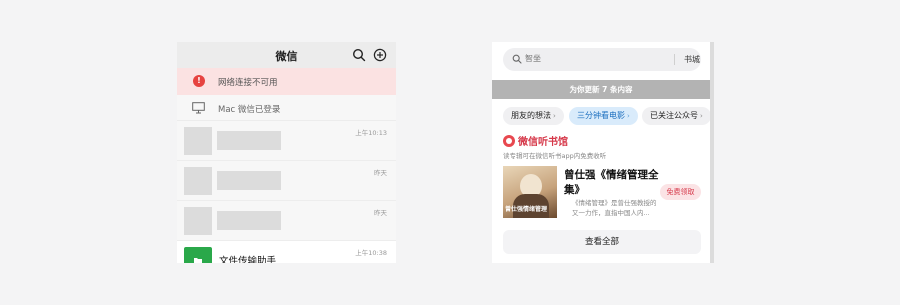  I want to click on plus-circle-icon, so click(380, 55).